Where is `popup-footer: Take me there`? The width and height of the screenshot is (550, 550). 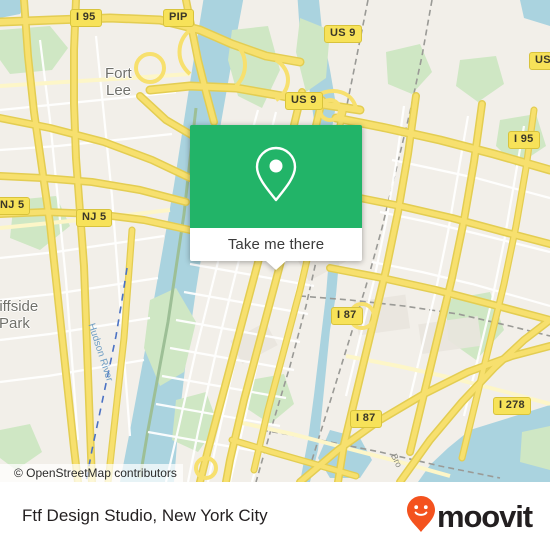 popup-footer: Take me there is located at coordinates (276, 249).